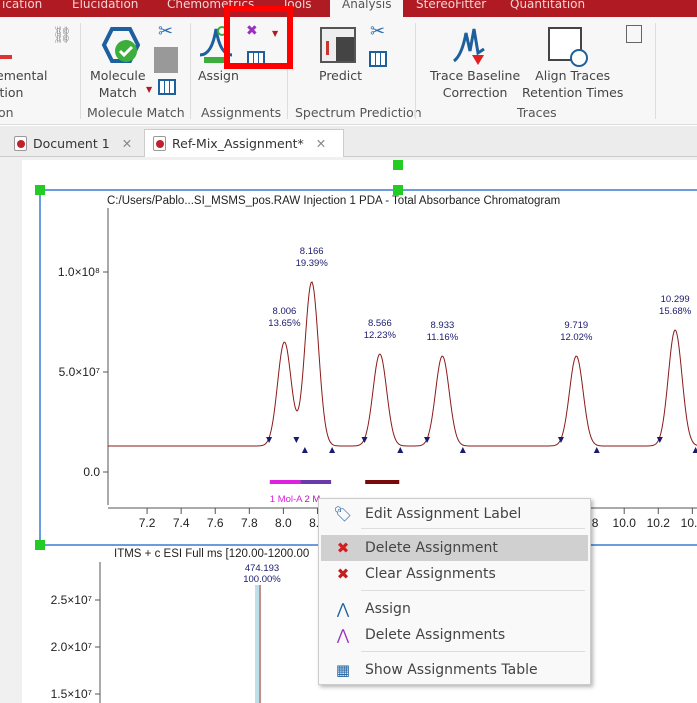  I want to click on menu-label: Edit Assignment Label, so click(443, 514).